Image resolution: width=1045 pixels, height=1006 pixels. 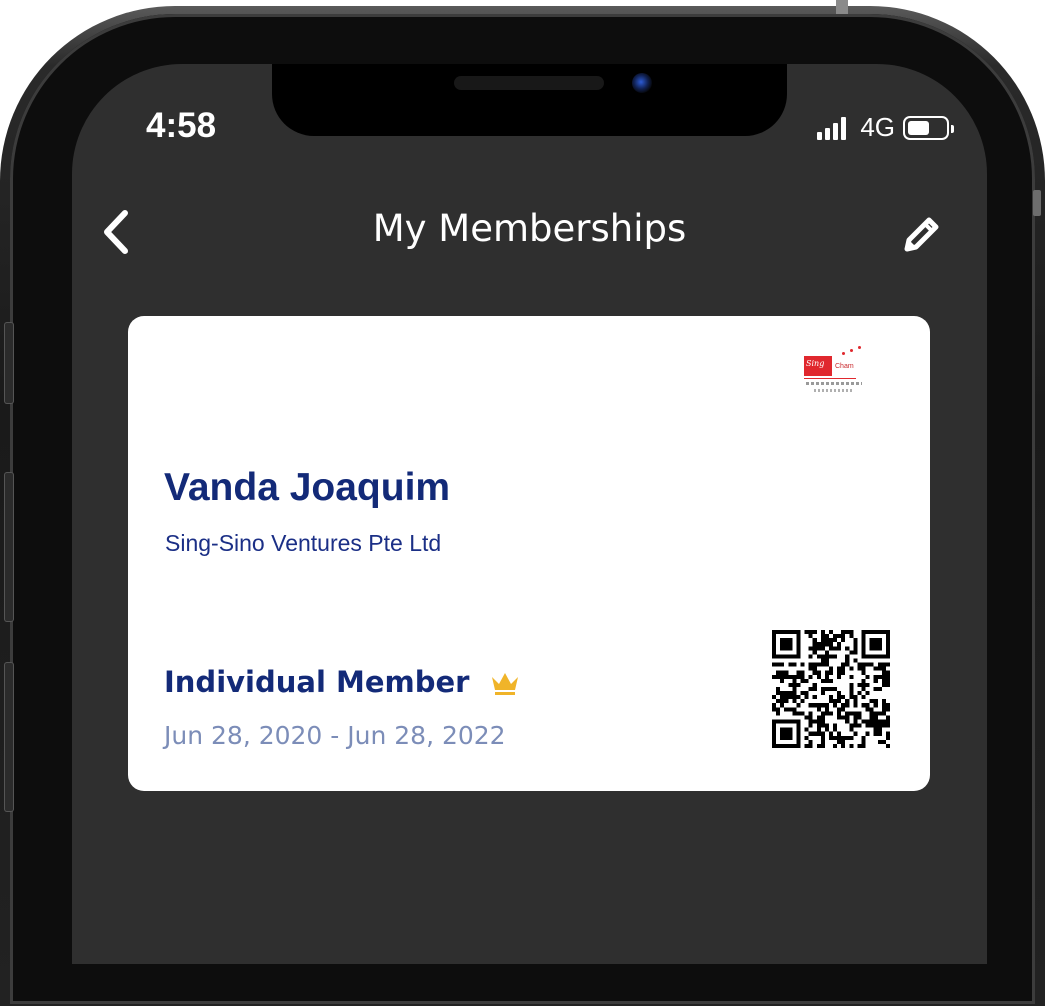 I want to click on notch, so click(x=529, y=100).